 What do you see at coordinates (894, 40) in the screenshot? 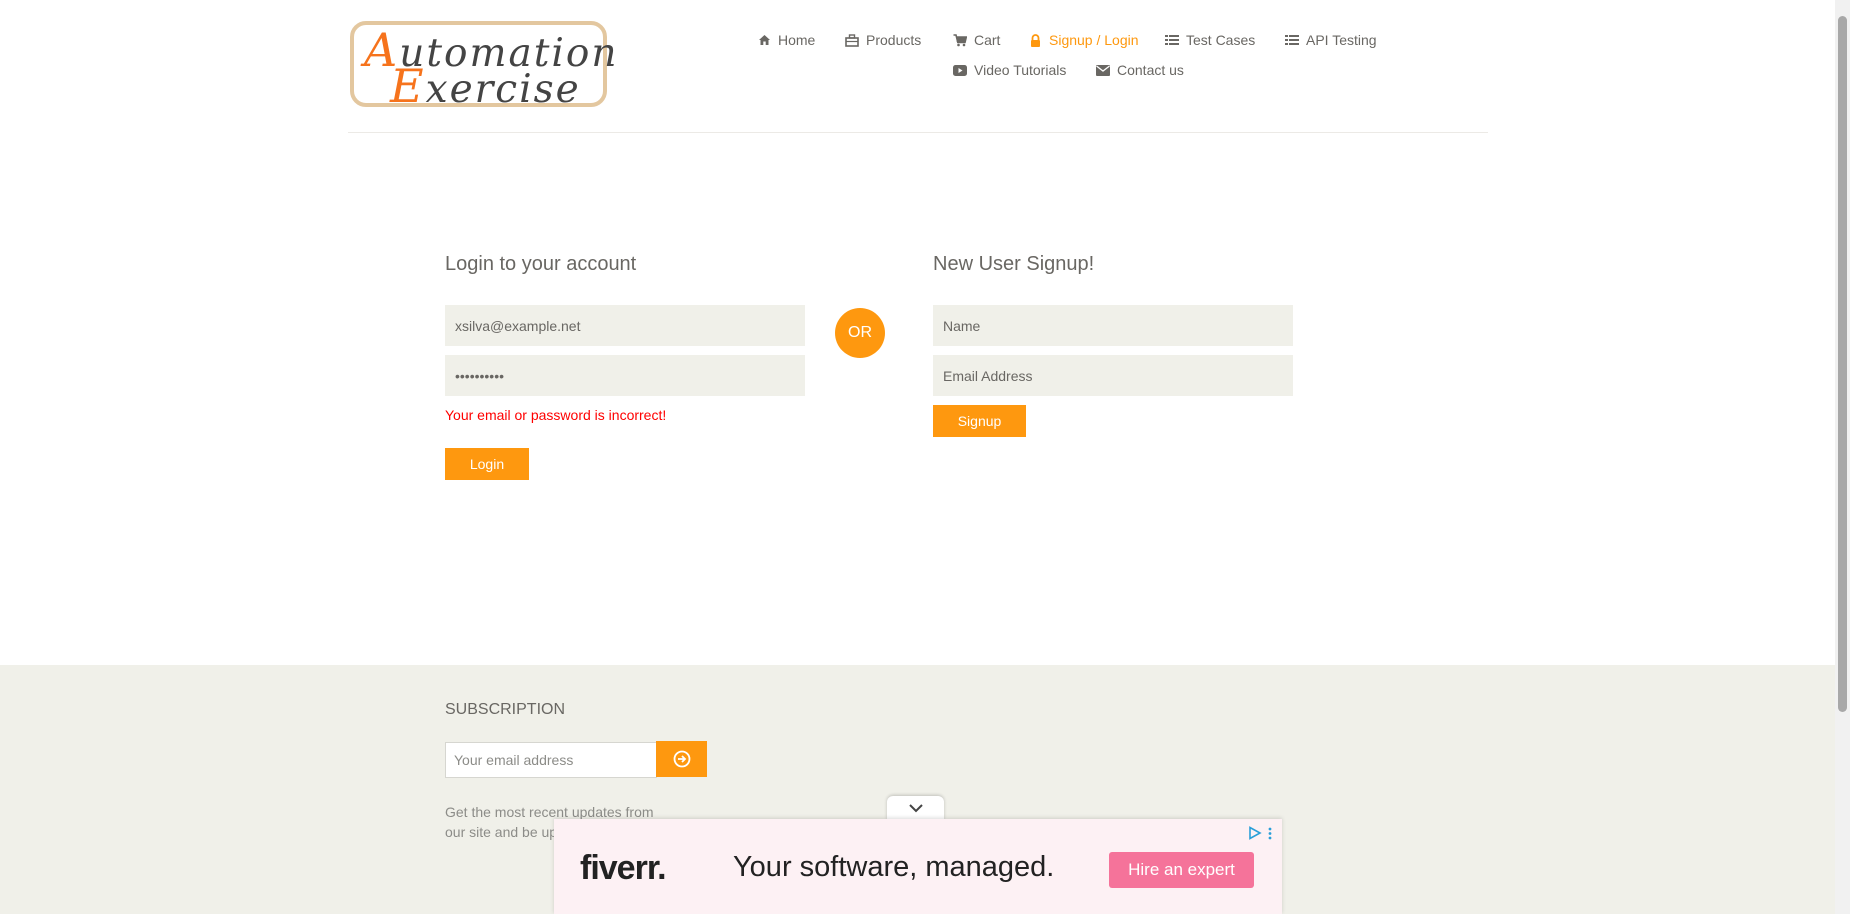
I see `nav-products-label: Products` at bounding box center [894, 40].